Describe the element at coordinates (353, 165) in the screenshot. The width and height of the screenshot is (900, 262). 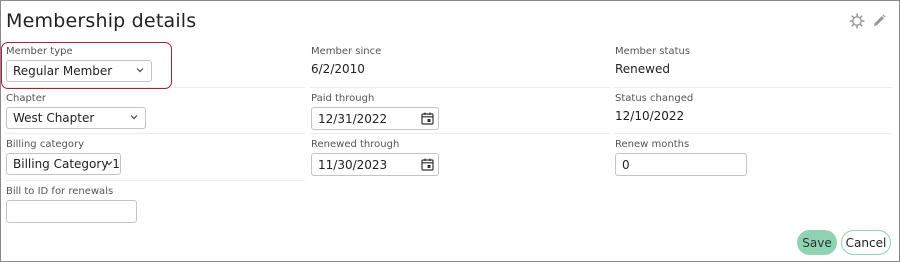
I see `renewed-through-value: 11/30/2023` at that location.